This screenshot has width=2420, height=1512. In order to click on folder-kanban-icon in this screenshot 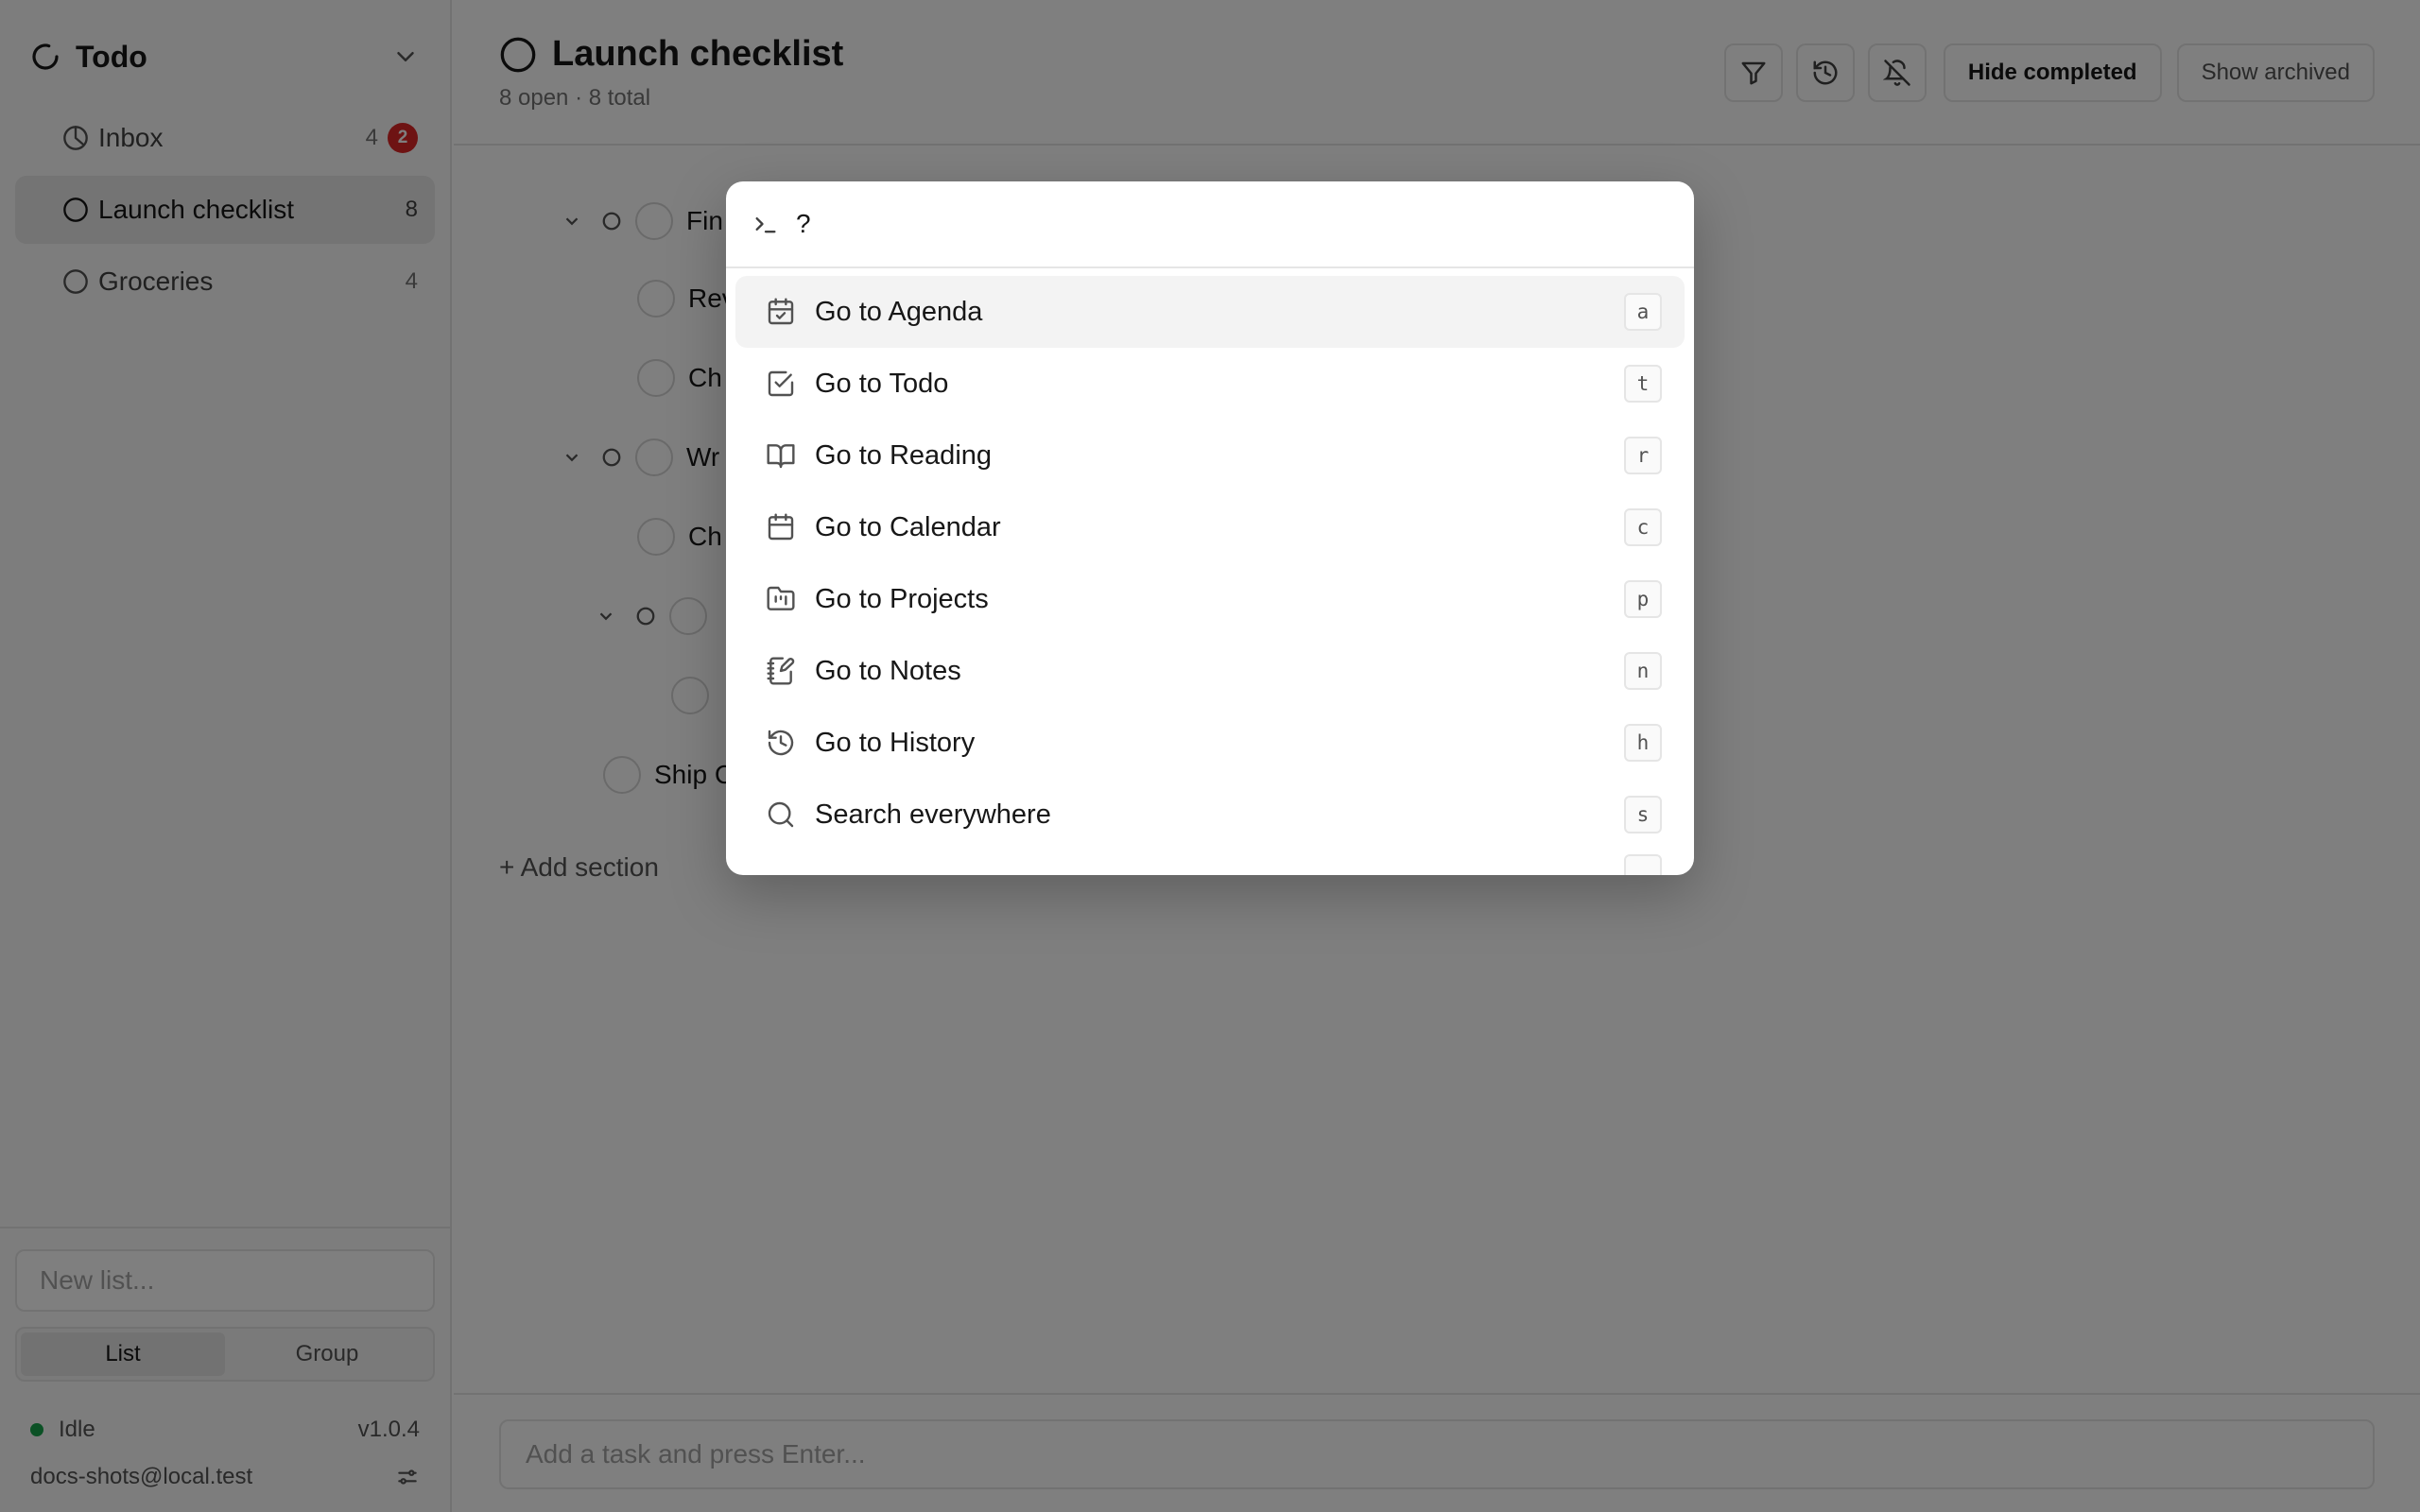, I will do `click(781, 598)`.